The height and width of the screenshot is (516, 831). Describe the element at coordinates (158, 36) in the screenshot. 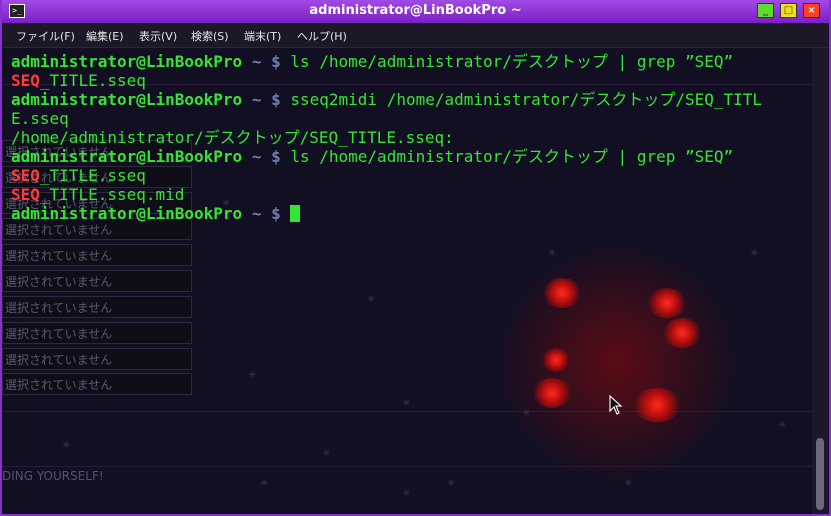

I see `menu-view: 表示(V)` at that location.